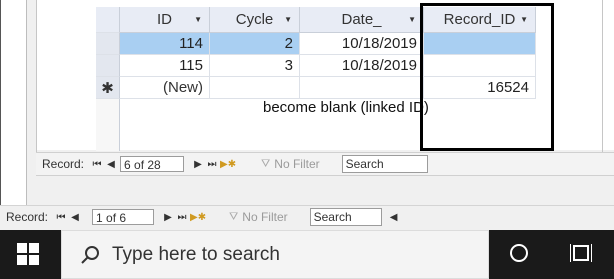  I want to click on new-record-icon: ✱, so click(108, 88).